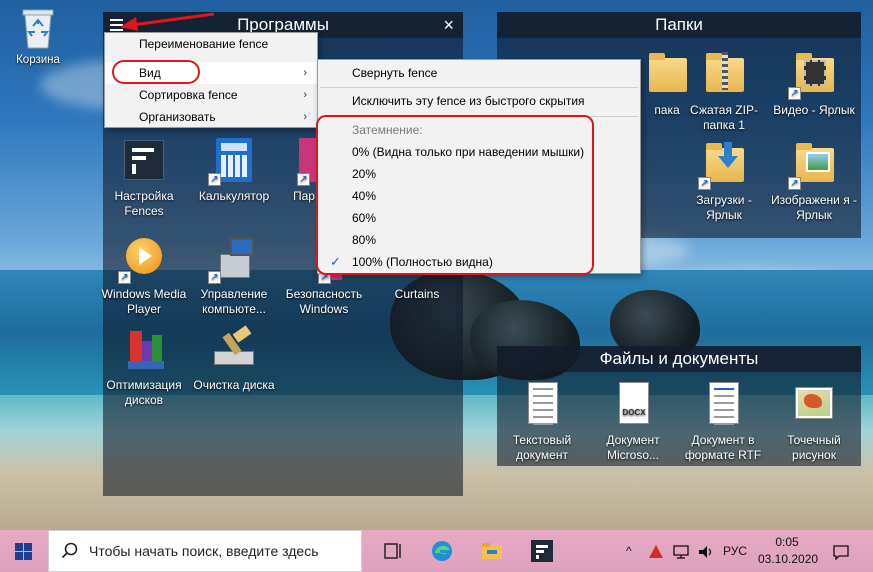 The image size is (873, 572). Describe the element at coordinates (304, 196) in the screenshot. I see `fence-item-label: Пар` at that location.